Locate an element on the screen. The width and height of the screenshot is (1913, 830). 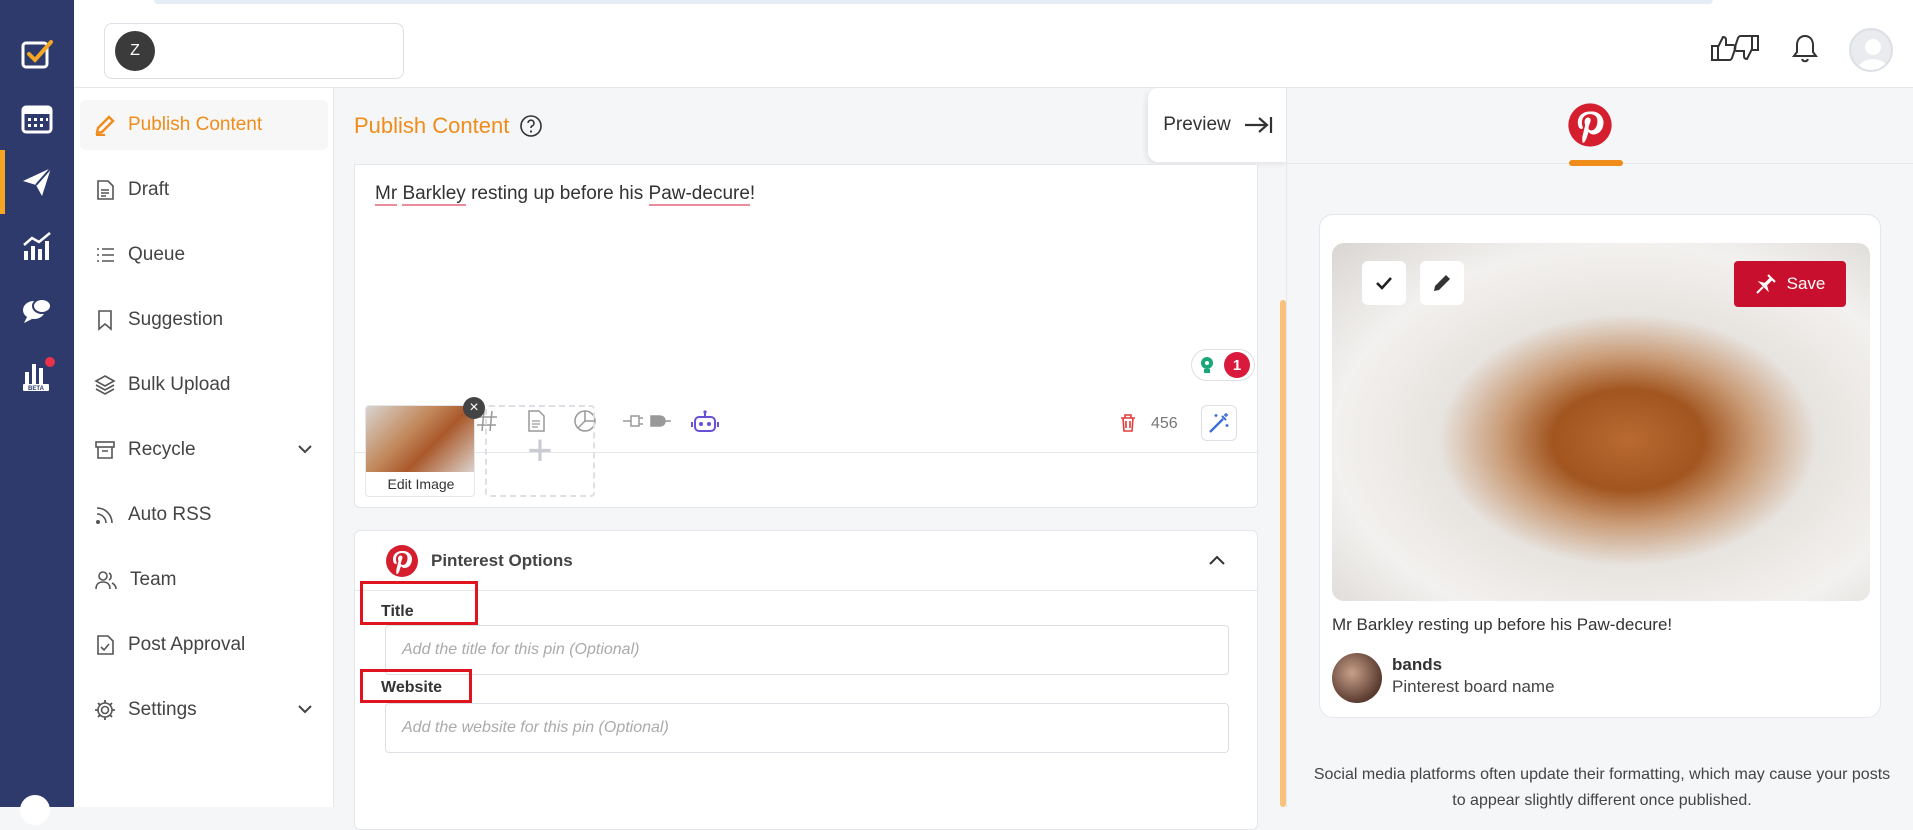
spell-flag: Paw-decure is located at coordinates (699, 194).